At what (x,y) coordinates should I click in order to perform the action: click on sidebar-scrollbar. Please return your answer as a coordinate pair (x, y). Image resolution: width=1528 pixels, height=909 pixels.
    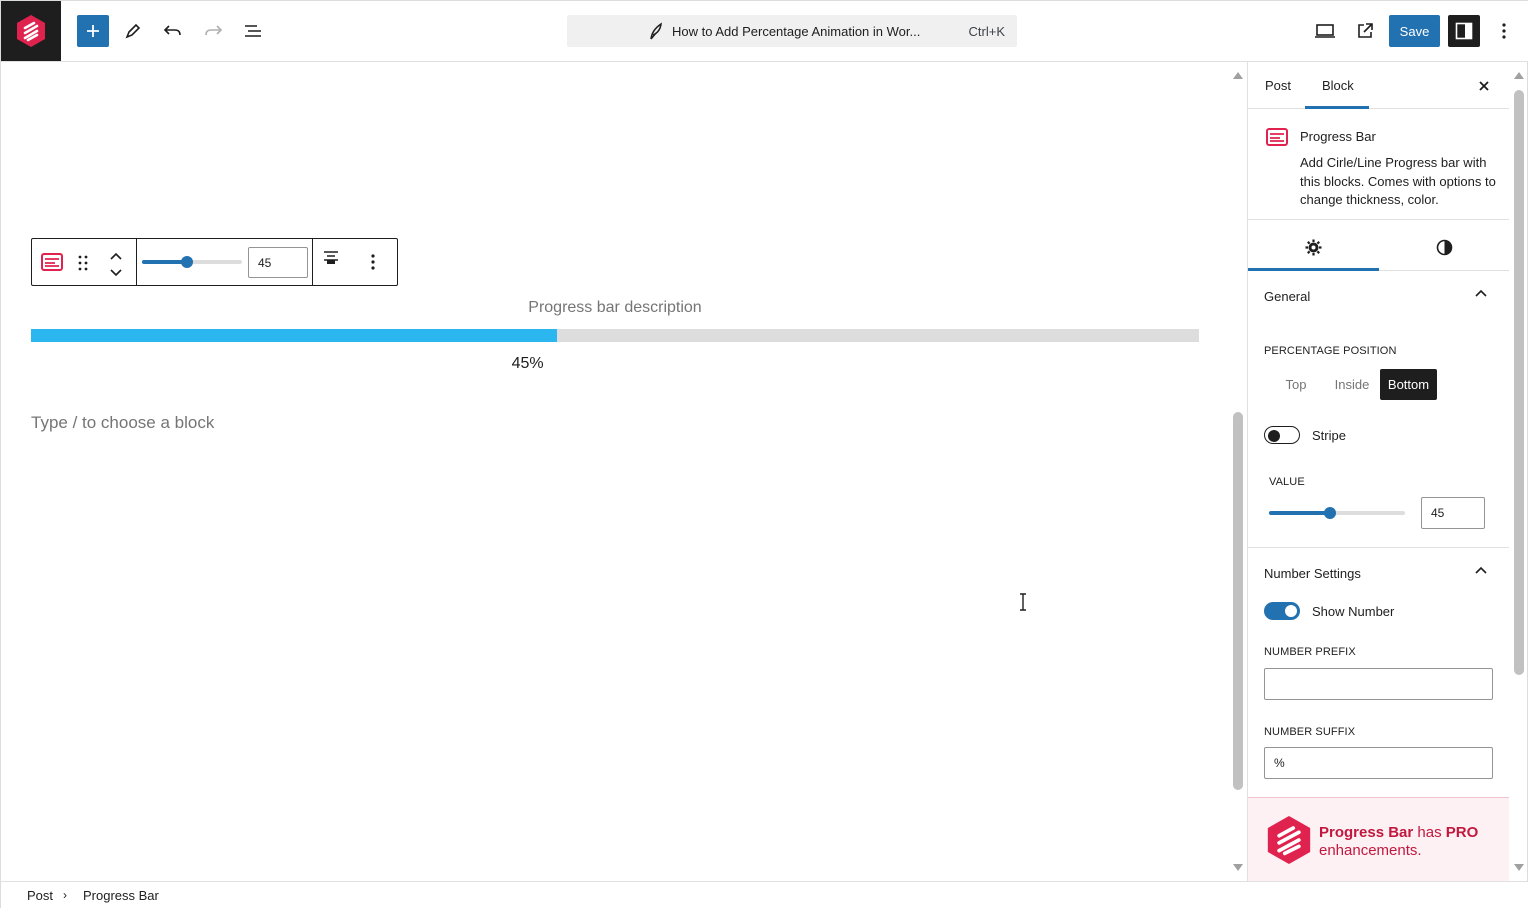
    Looking at the image, I should click on (1518, 471).